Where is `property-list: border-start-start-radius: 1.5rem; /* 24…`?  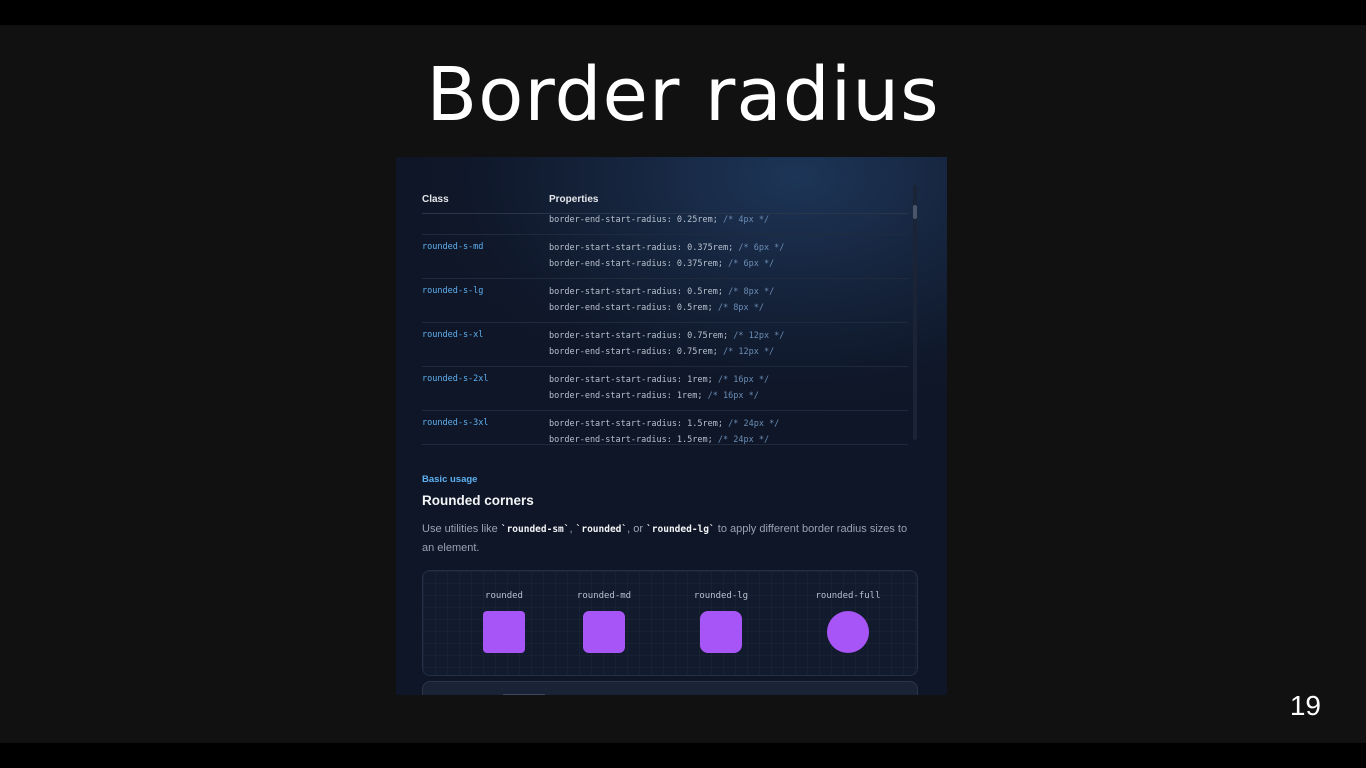
property-list: border-start-start-radius: 1.5rem; /* 24… is located at coordinates (664, 434).